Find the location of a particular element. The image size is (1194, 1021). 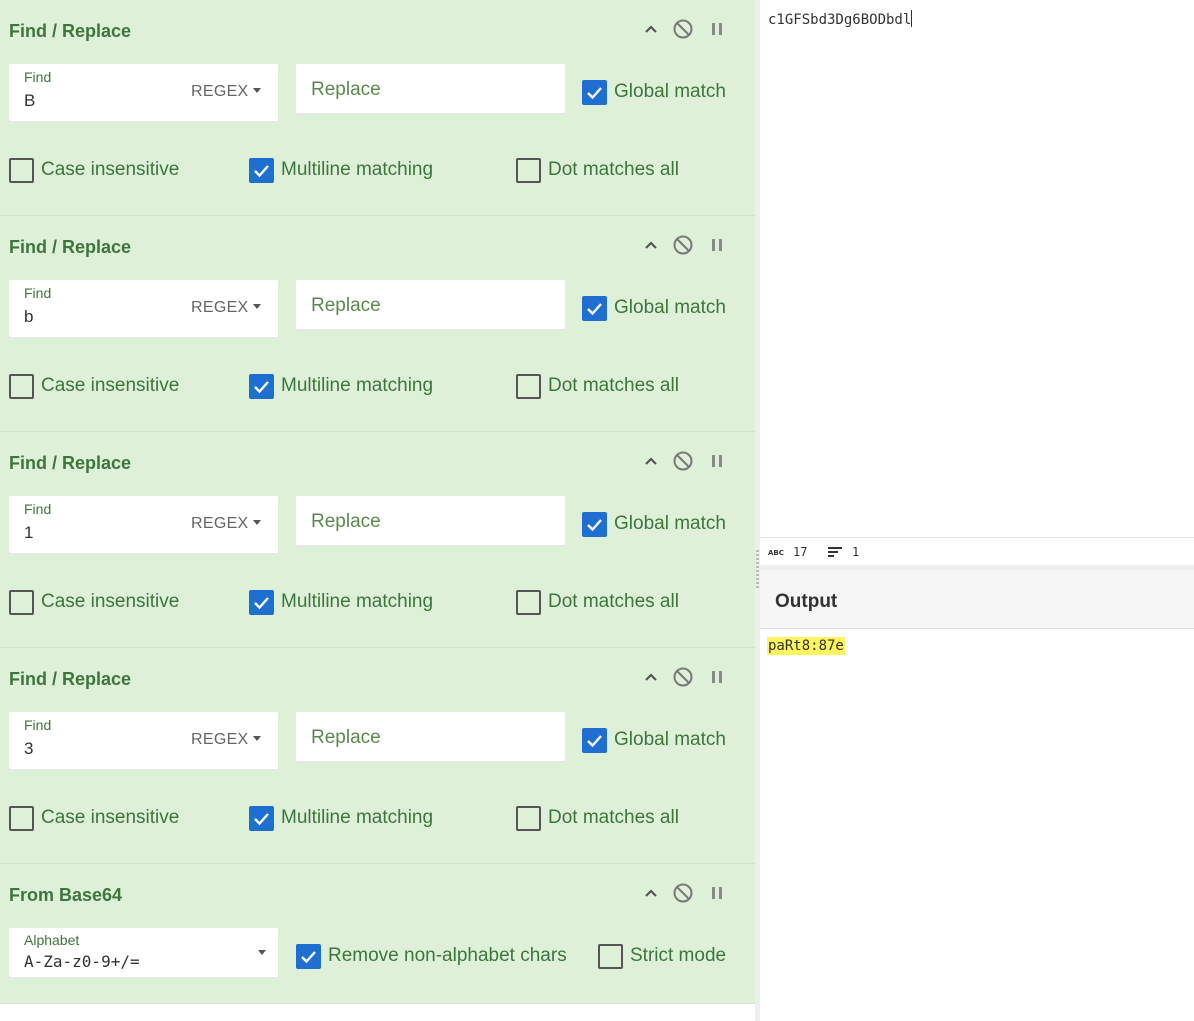

find-input: B is located at coordinates (29, 101).